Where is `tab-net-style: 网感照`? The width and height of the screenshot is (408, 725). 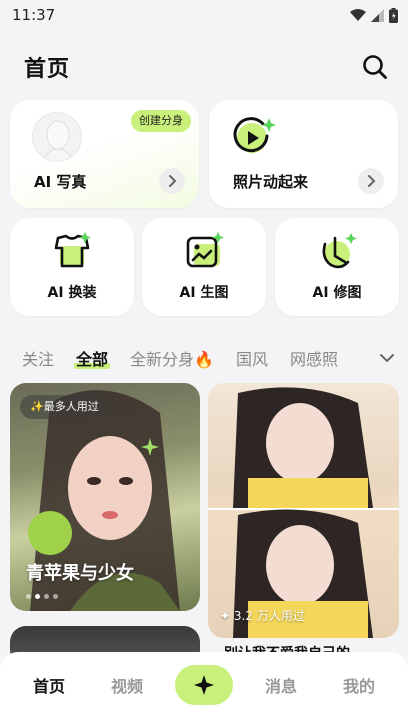 tab-net-style: 网感照 is located at coordinates (314, 358).